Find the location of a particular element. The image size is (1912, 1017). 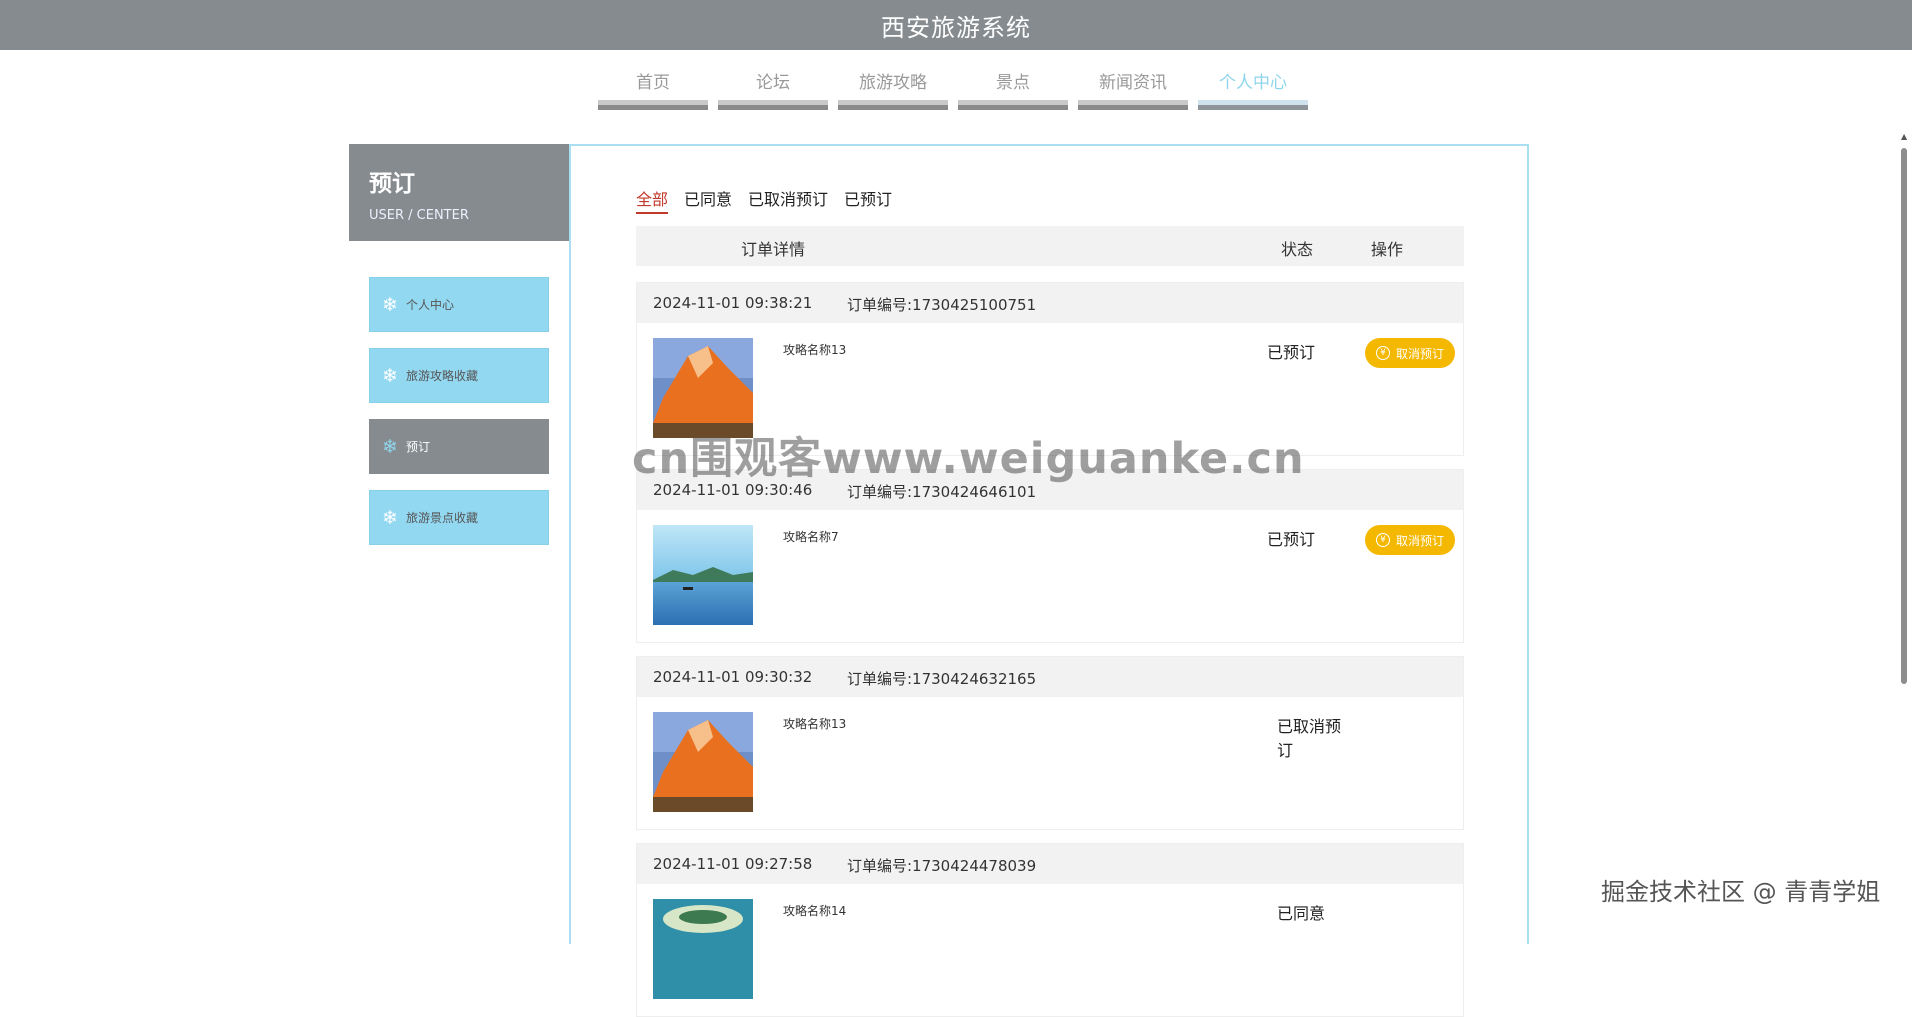

sidebar-subtitle: USER / CENTER is located at coordinates (419, 215).